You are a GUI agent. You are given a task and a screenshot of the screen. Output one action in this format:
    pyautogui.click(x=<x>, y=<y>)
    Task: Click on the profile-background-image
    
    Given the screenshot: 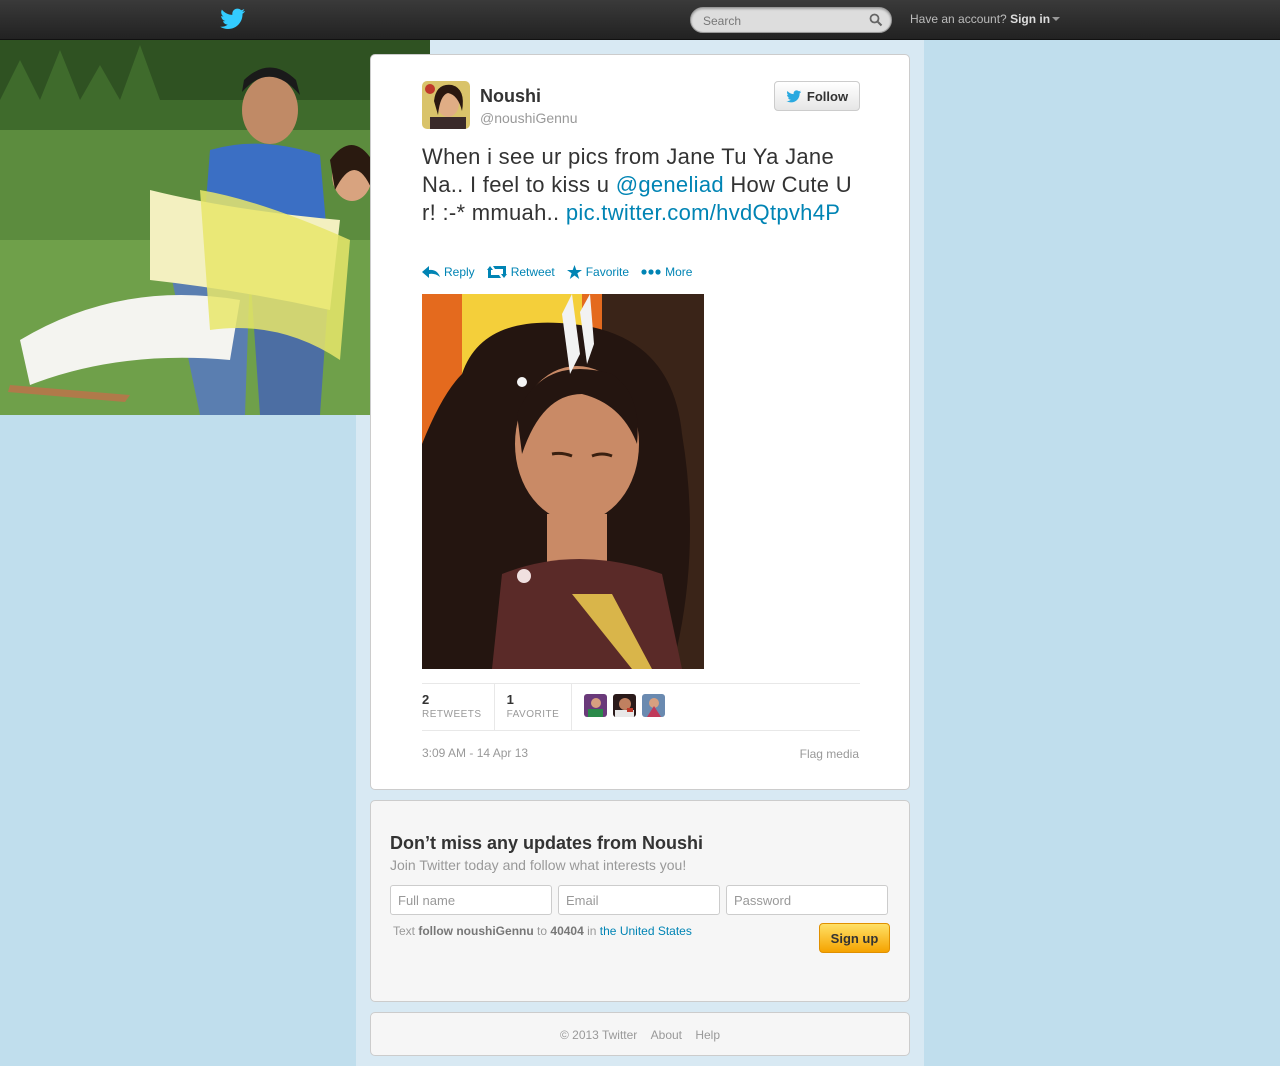 What is the action you would take?
    pyautogui.click(x=215, y=227)
    